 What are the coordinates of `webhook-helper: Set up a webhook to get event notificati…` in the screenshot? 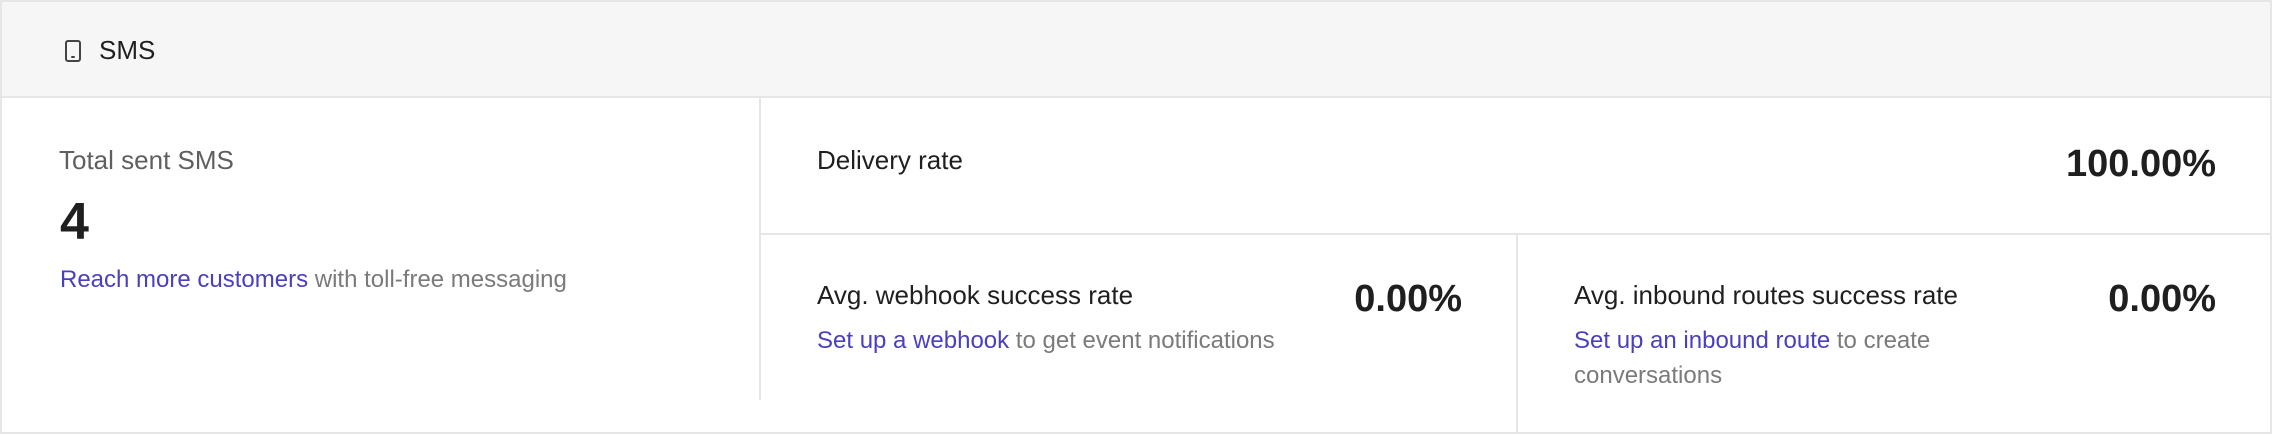 It's located at (1077, 340).